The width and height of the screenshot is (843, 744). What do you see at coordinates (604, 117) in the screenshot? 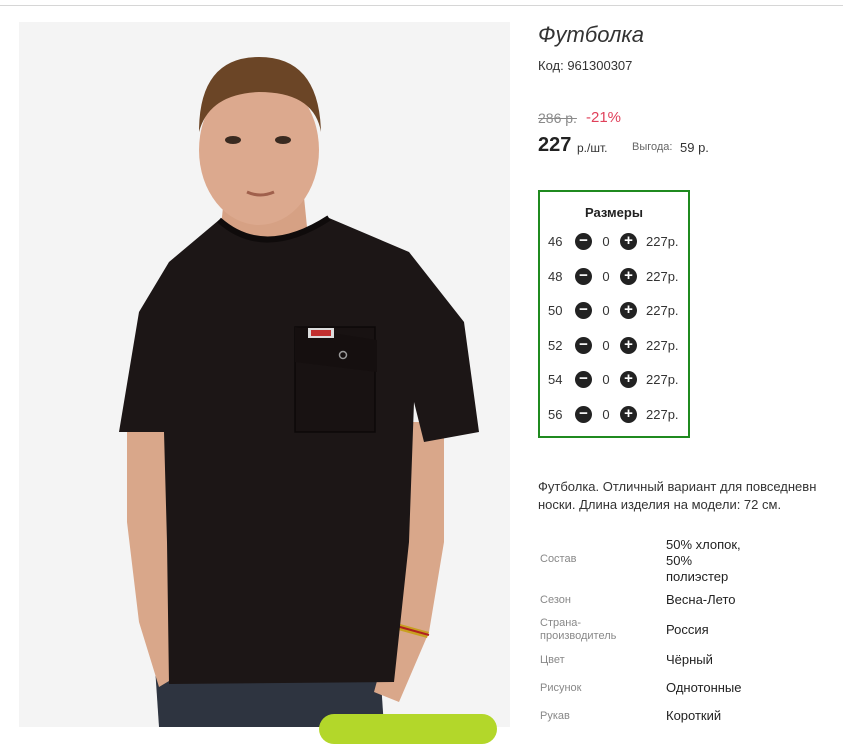
I see `discount-badge: -21%` at bounding box center [604, 117].